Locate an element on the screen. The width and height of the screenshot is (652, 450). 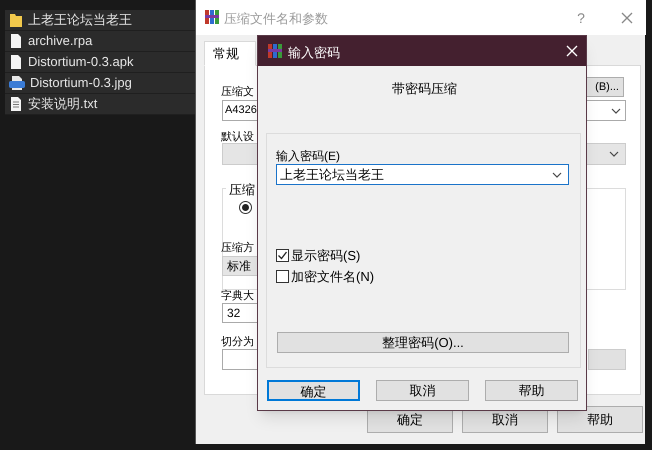
help-button: ? is located at coordinates (581, 18).